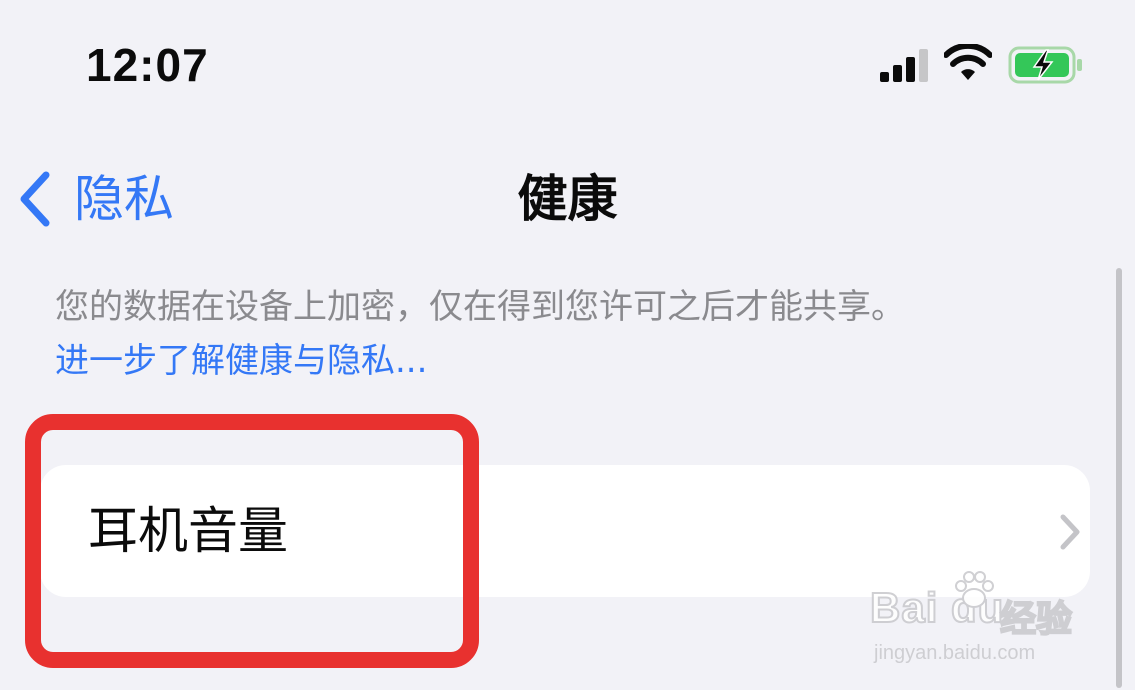 The width and height of the screenshot is (1135, 690). Describe the element at coordinates (974, 589) in the screenshot. I see `baidu-paw-icon` at that location.